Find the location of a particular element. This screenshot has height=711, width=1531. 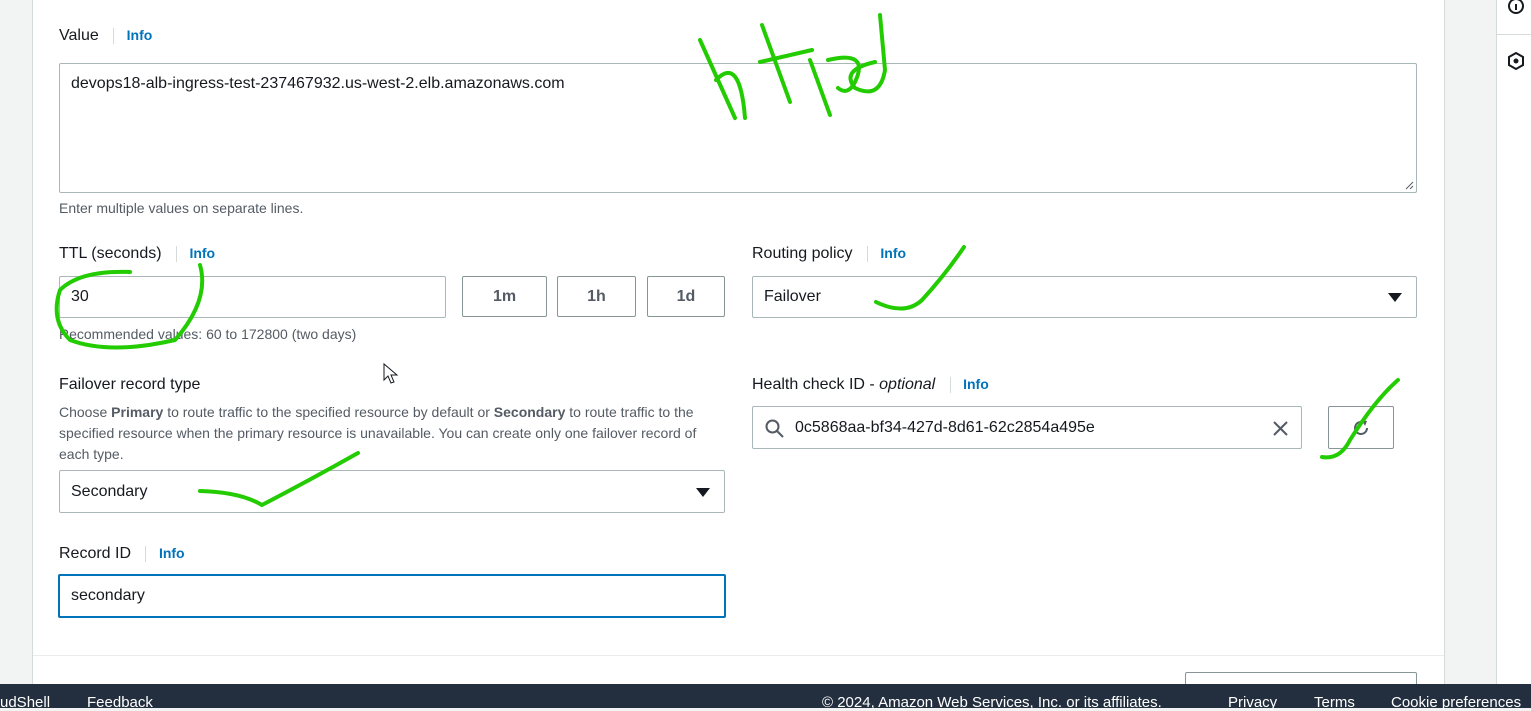

resize-handle-icon is located at coordinates (1409, 185).